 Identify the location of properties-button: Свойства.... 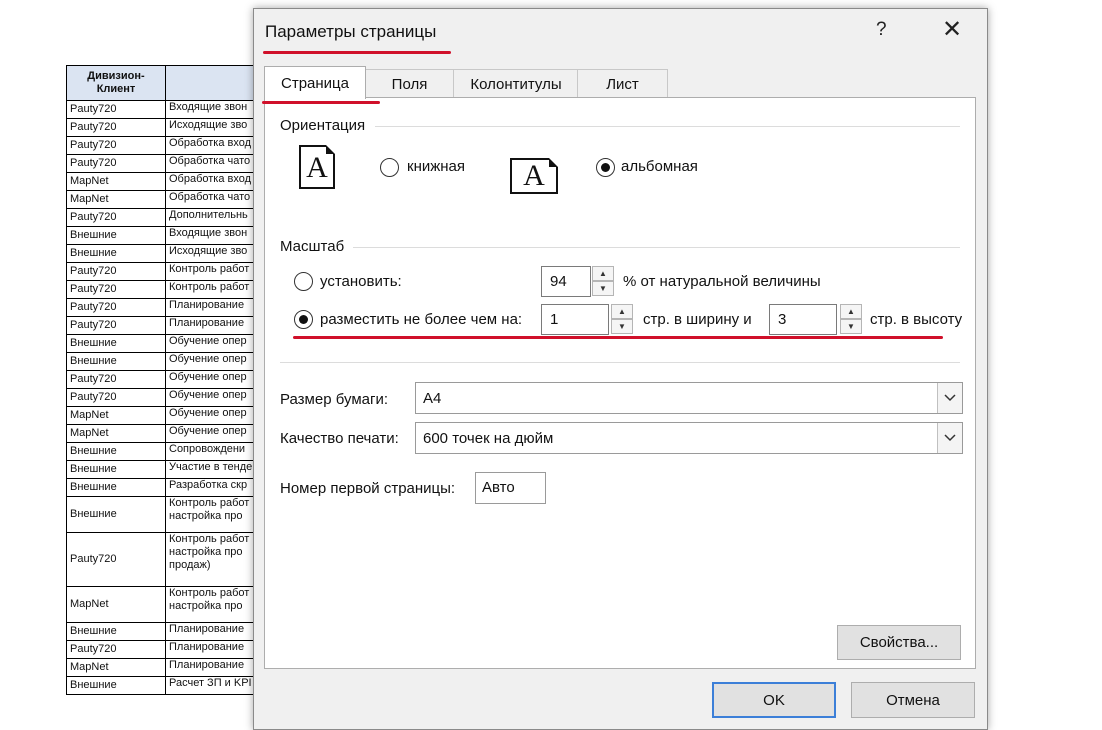
(899, 642).